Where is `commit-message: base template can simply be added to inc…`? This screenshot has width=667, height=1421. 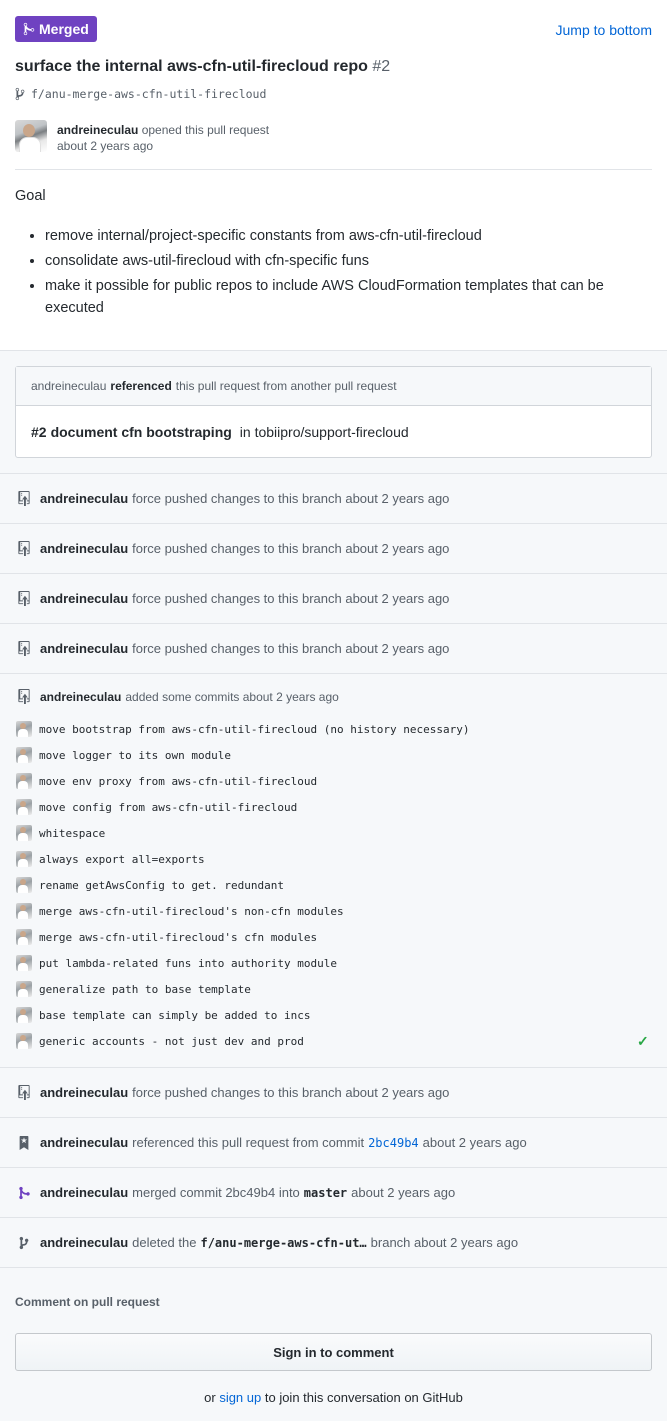
commit-message: base template can simply be added to inc… is located at coordinates (345, 1015).